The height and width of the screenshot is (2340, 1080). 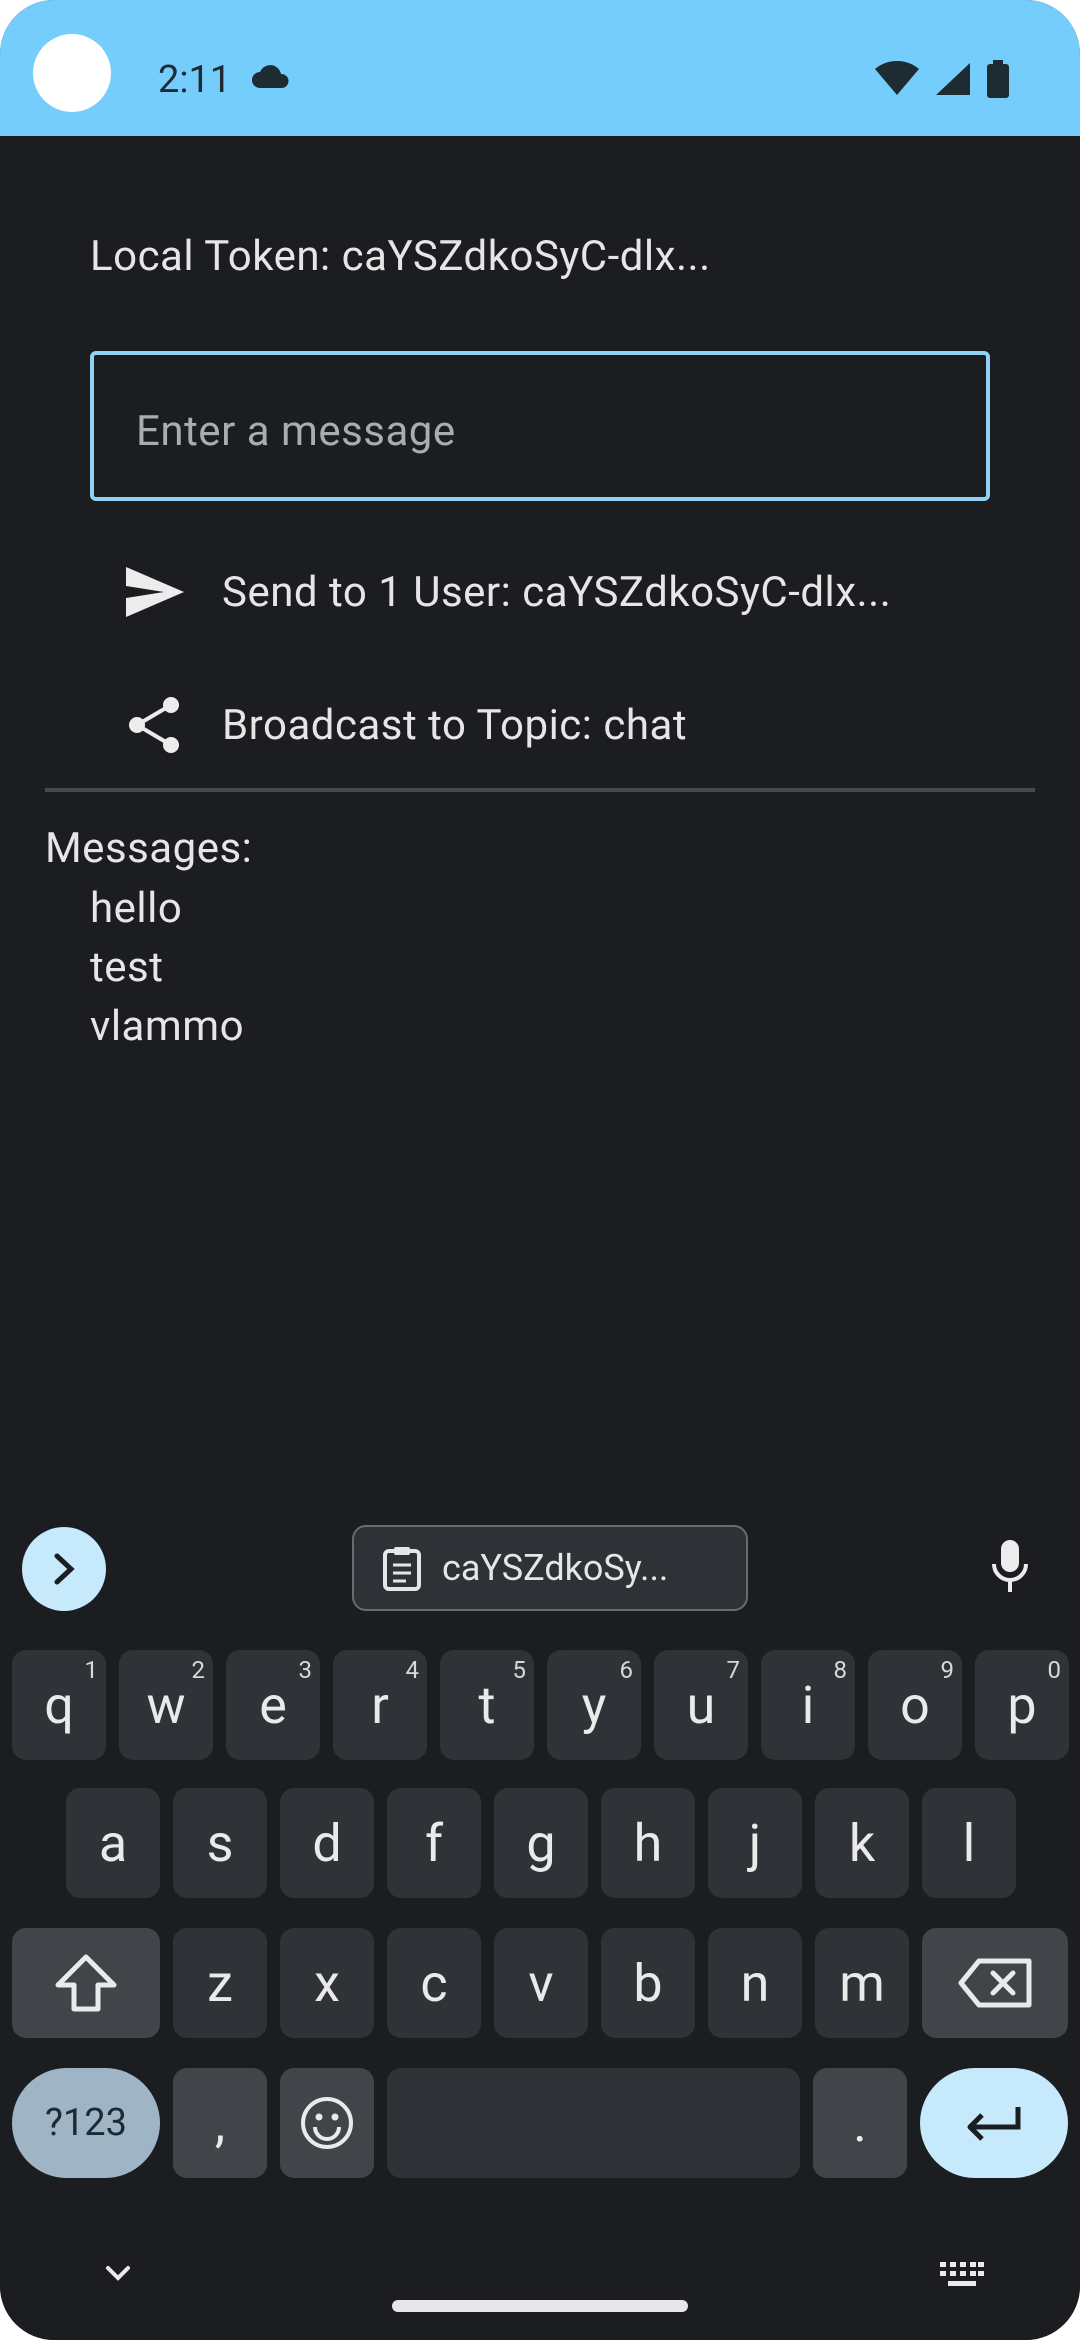 I want to click on status-time: 2:11, so click(x=195, y=80).